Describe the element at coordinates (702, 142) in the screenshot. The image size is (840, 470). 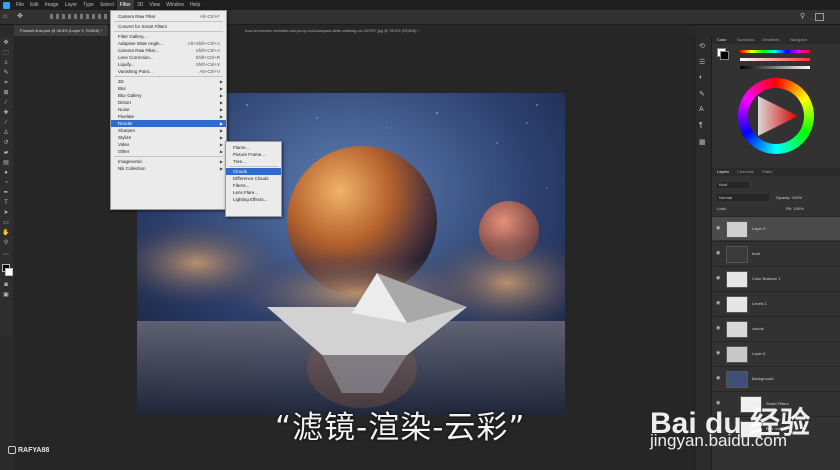
I see `libraries-panel-icon: ▦` at that location.